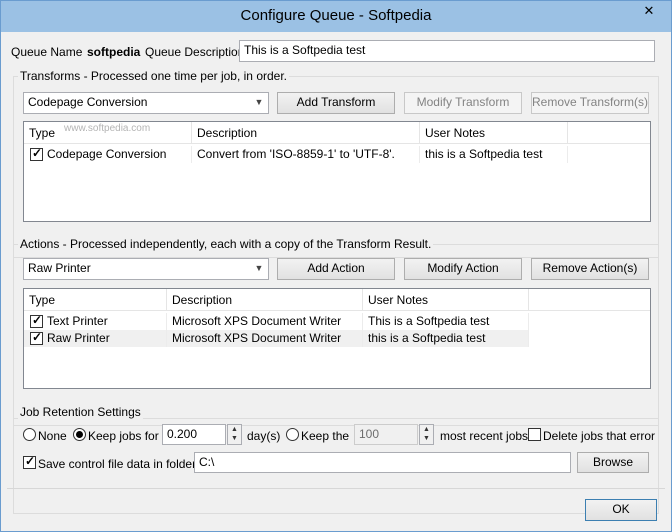 The image size is (672, 532). Describe the element at coordinates (599, 436) in the screenshot. I see `delete-error-jobs-label: Delete jobs that error` at that location.